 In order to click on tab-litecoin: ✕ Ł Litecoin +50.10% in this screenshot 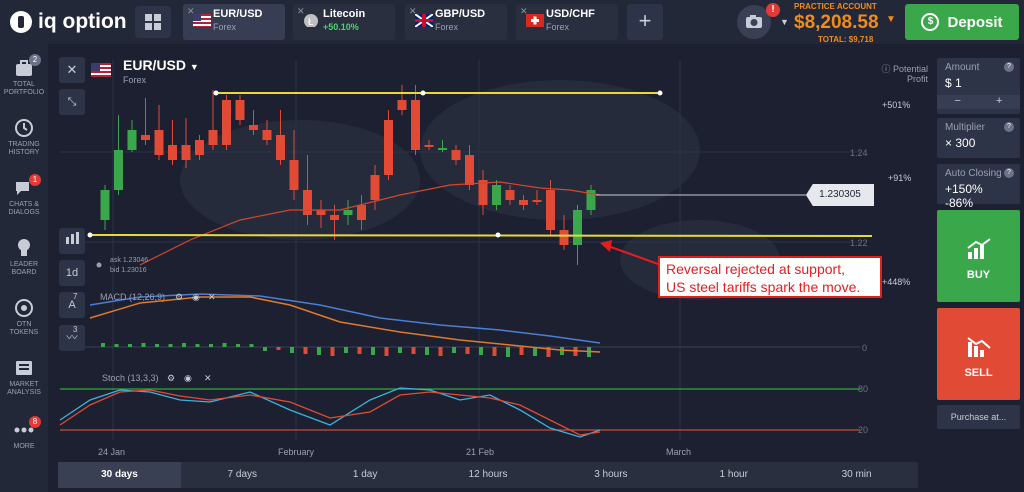, I will do `click(344, 22)`.